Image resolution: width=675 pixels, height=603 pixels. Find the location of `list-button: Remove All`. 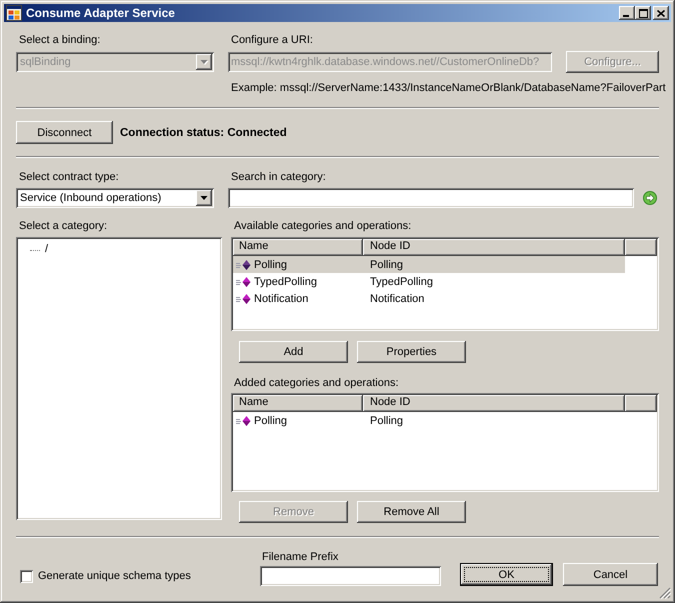

list-button: Remove All is located at coordinates (411, 512).